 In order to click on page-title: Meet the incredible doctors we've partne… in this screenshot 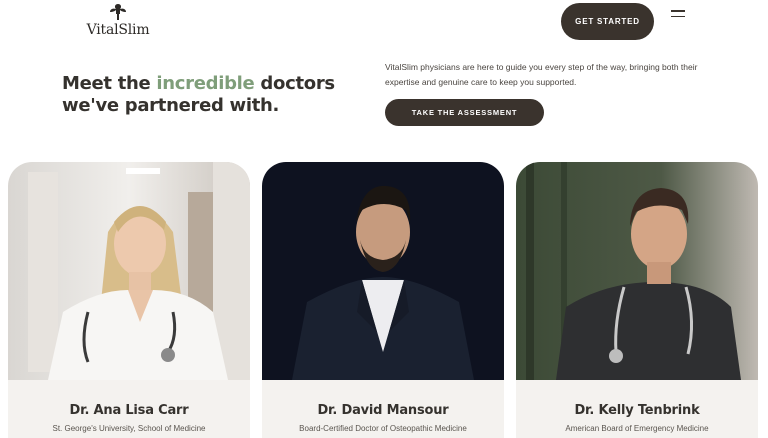, I will do `click(198, 95)`.